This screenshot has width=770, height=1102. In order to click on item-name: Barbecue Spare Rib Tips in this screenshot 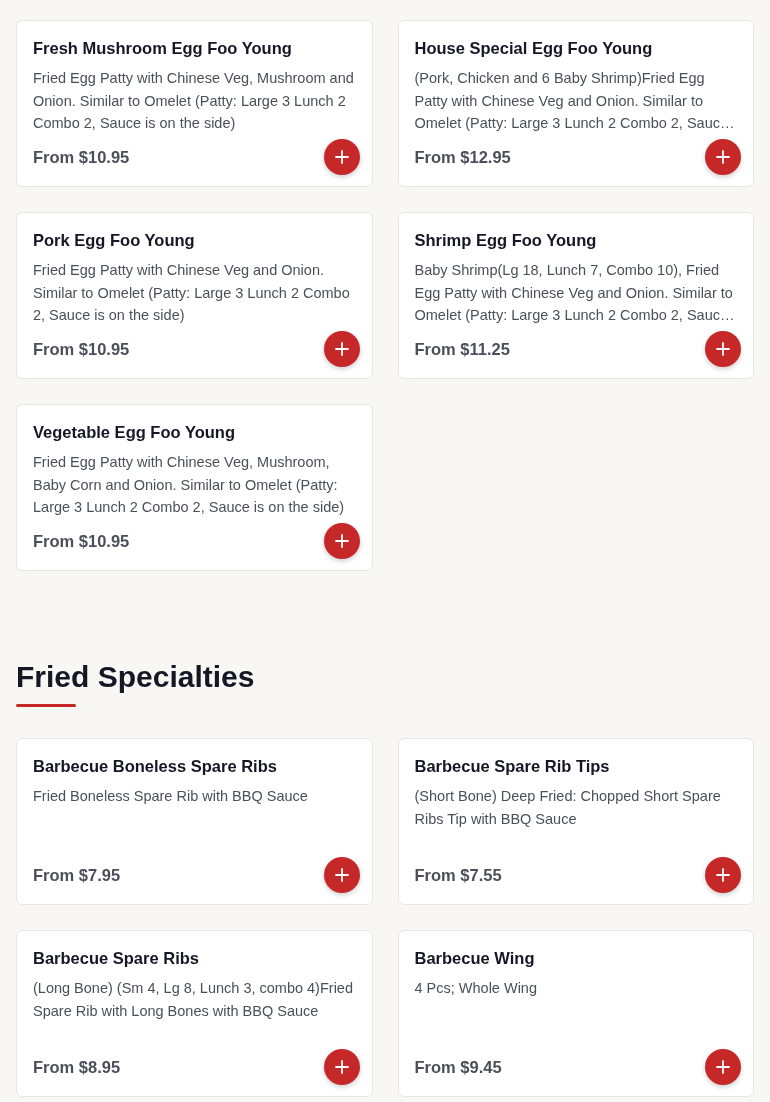, I will do `click(512, 766)`.